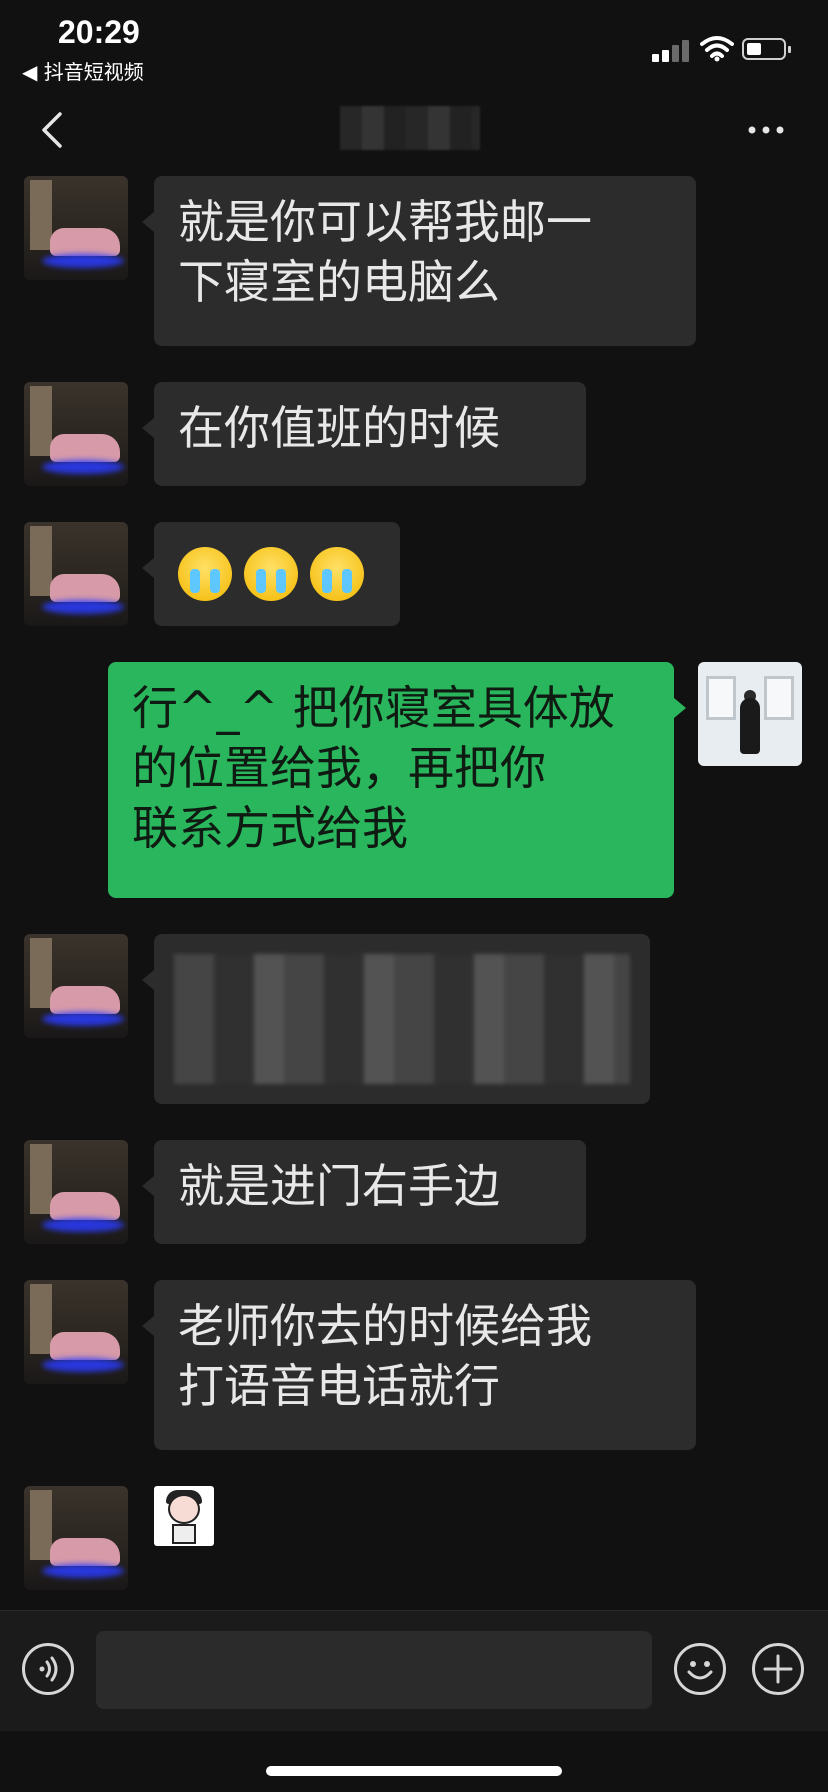  Describe the element at coordinates (53, 130) in the screenshot. I see `chevron-left-icon` at that location.